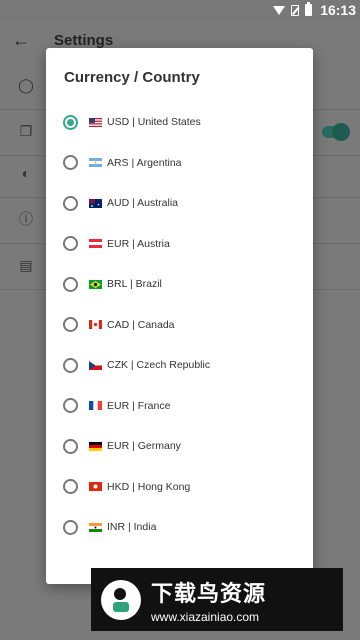 This screenshot has height=640, width=360. I want to click on currency-option-label: CAD | Canada, so click(141, 324).